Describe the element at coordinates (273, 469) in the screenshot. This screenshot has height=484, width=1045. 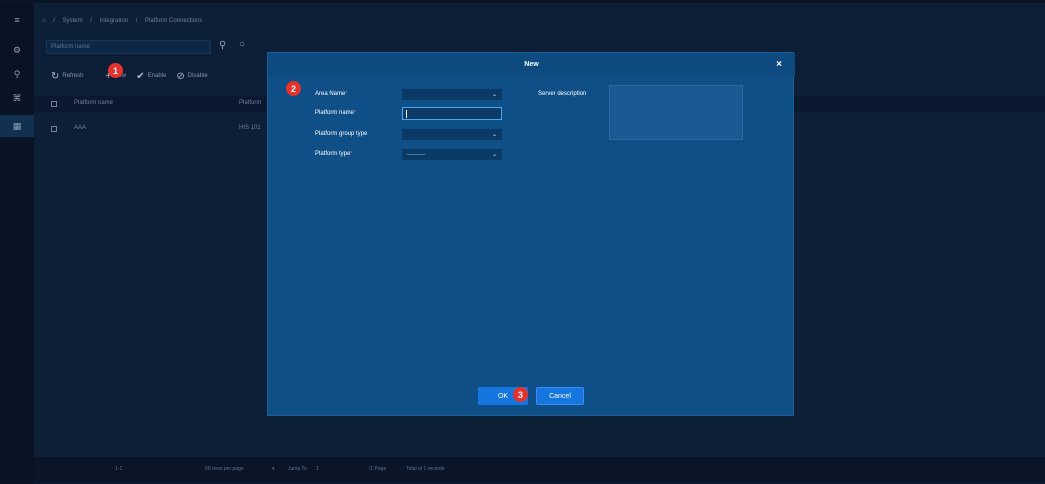
I see `chevron-down-icon: ▾` at that location.